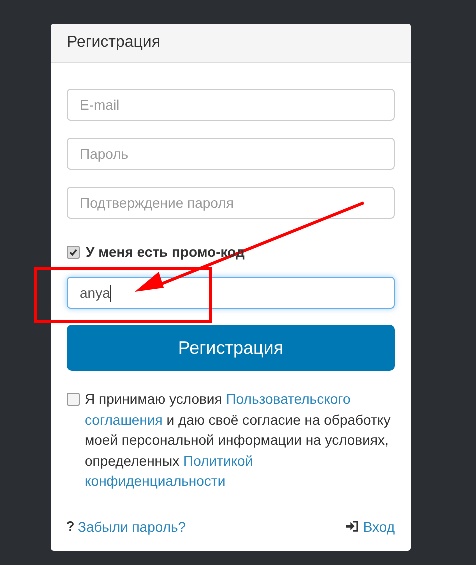 This screenshot has height=565, width=476. Describe the element at coordinates (231, 293) in the screenshot. I see `input-field: anya` at that location.